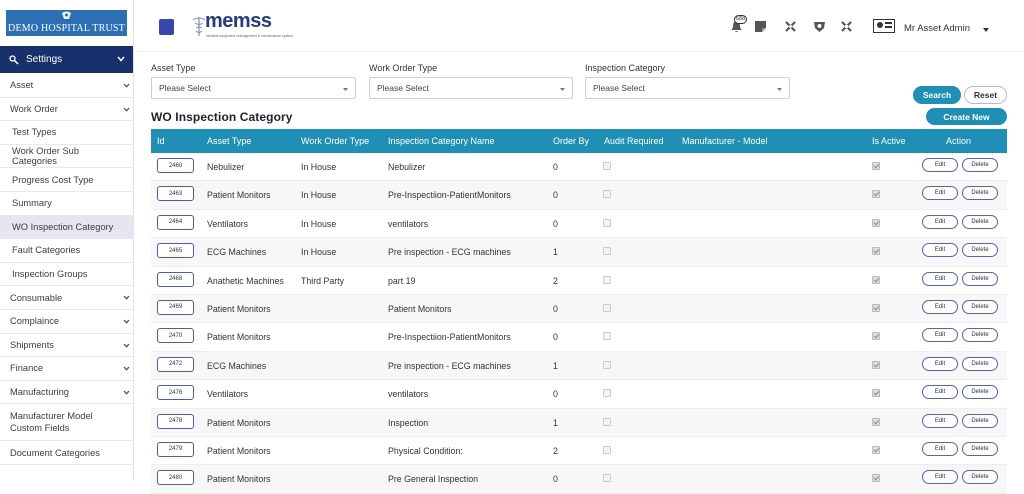 This screenshot has width=1024, height=494. I want to click on sidebar-item: Summary, so click(66, 204).